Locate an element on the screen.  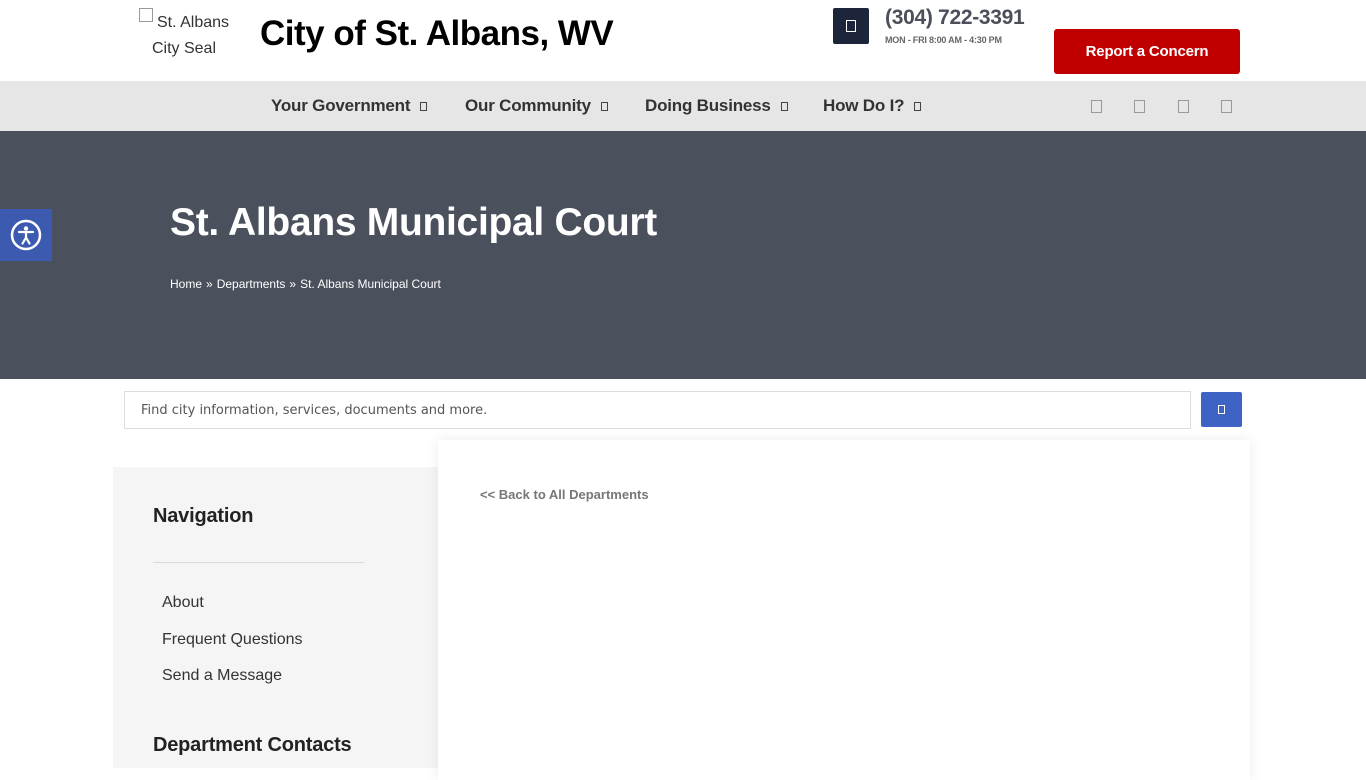
facebook-icon is located at coordinates (1096, 106).